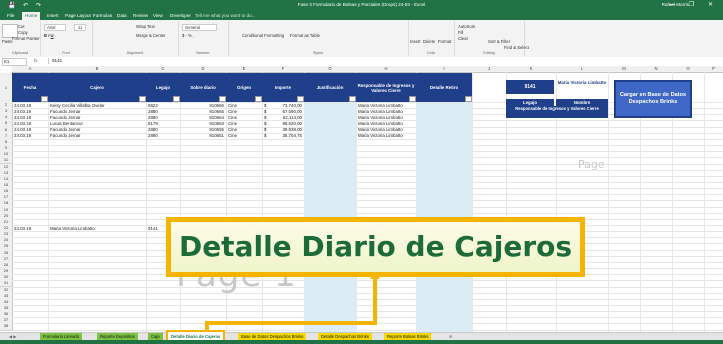 This screenshot has height=344, width=723. Describe the element at coordinates (489, 69) in the screenshot. I see `column-header-j: J` at that location.